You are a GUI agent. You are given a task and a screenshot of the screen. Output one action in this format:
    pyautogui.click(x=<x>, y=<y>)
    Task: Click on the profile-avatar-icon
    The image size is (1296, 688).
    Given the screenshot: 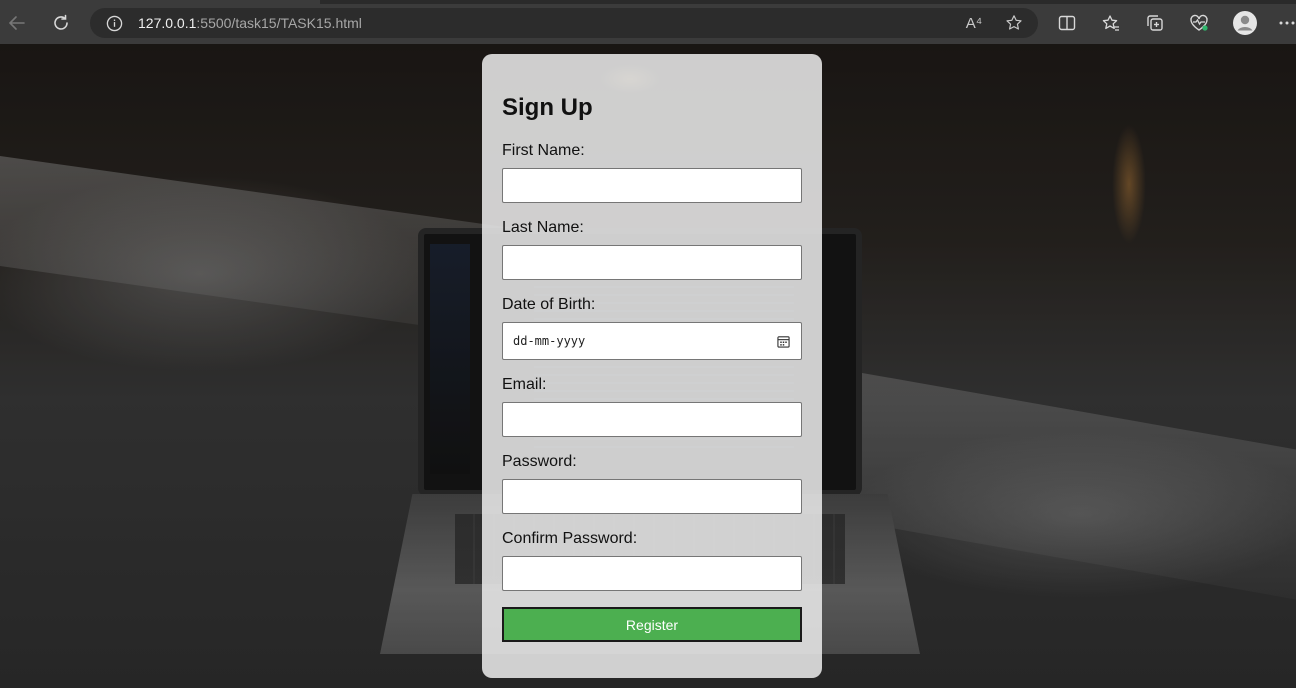 What is the action you would take?
    pyautogui.click(x=1245, y=23)
    